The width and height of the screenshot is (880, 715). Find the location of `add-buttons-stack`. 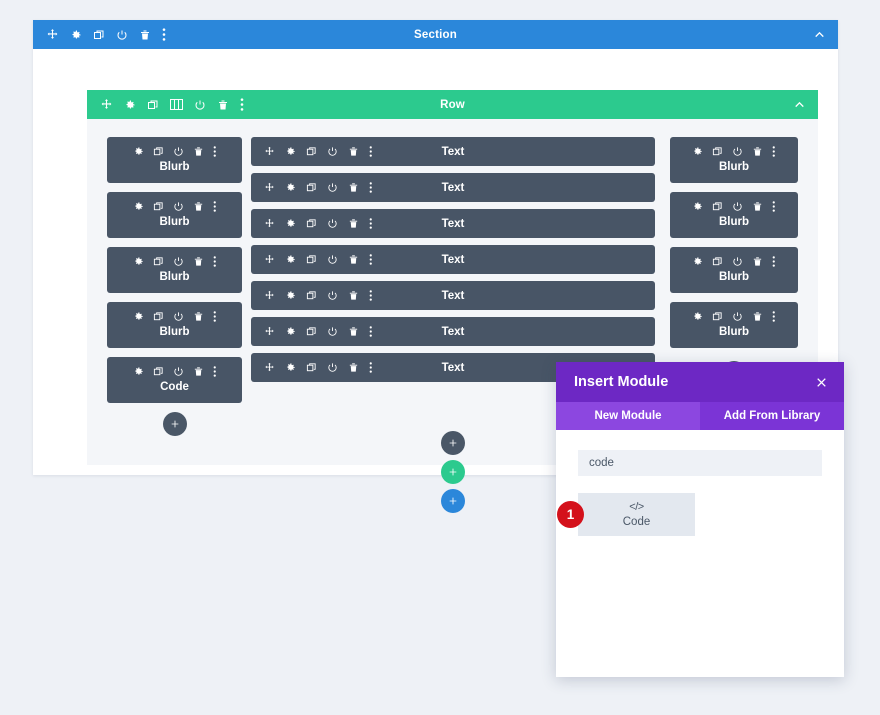

add-buttons-stack is located at coordinates (453, 472).